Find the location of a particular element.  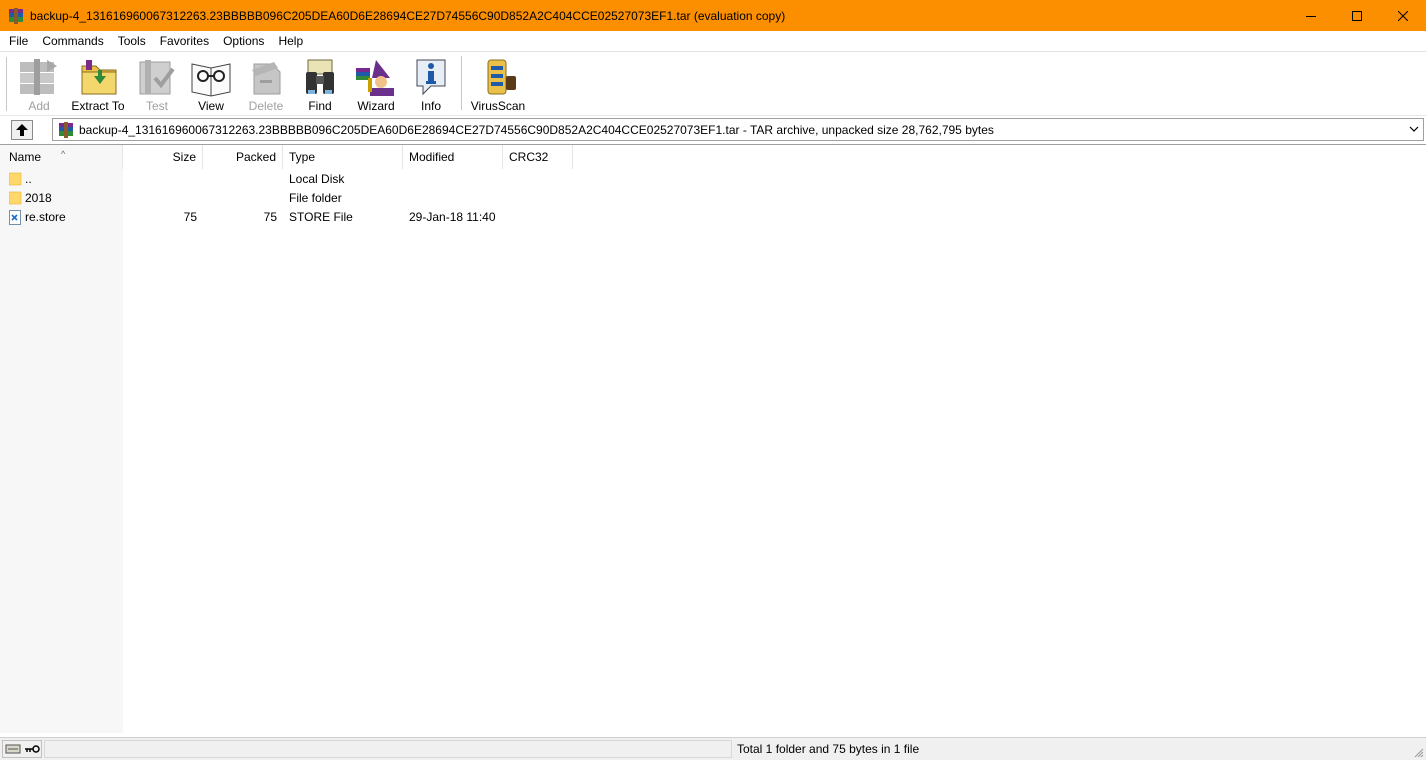

toolbar-separator is located at coordinates (461, 83).